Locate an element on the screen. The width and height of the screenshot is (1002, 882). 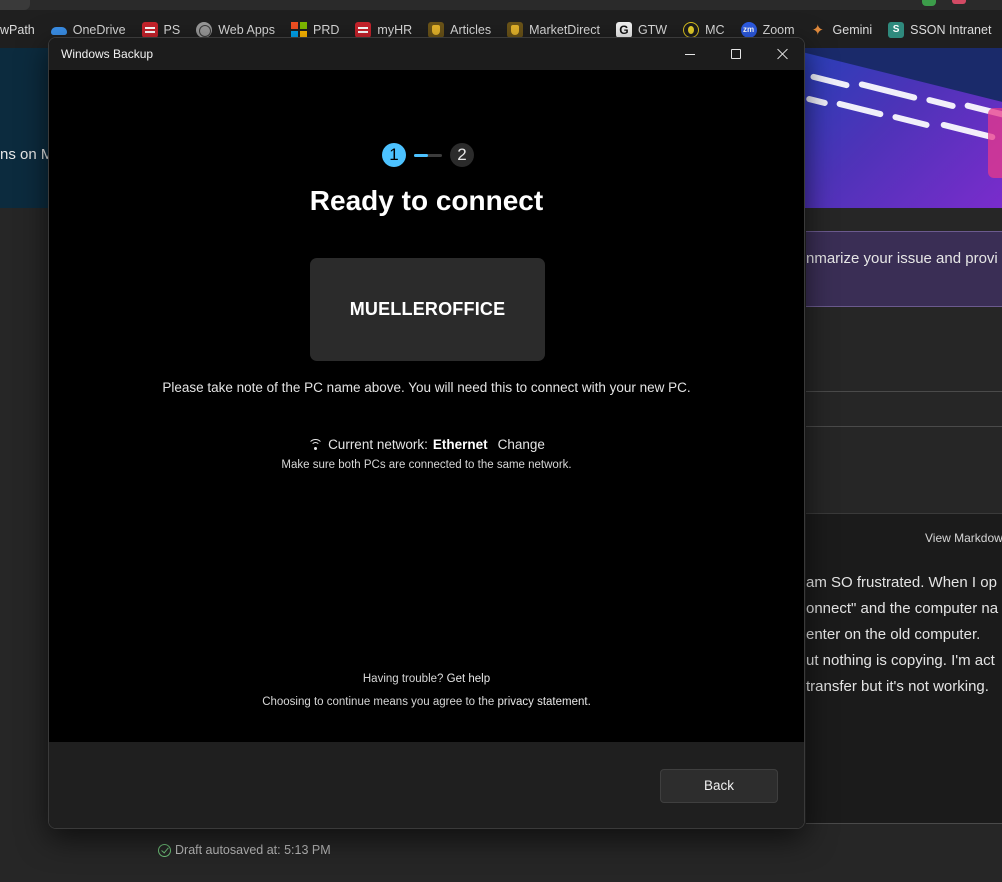
close-icon is located at coordinates (782, 54).